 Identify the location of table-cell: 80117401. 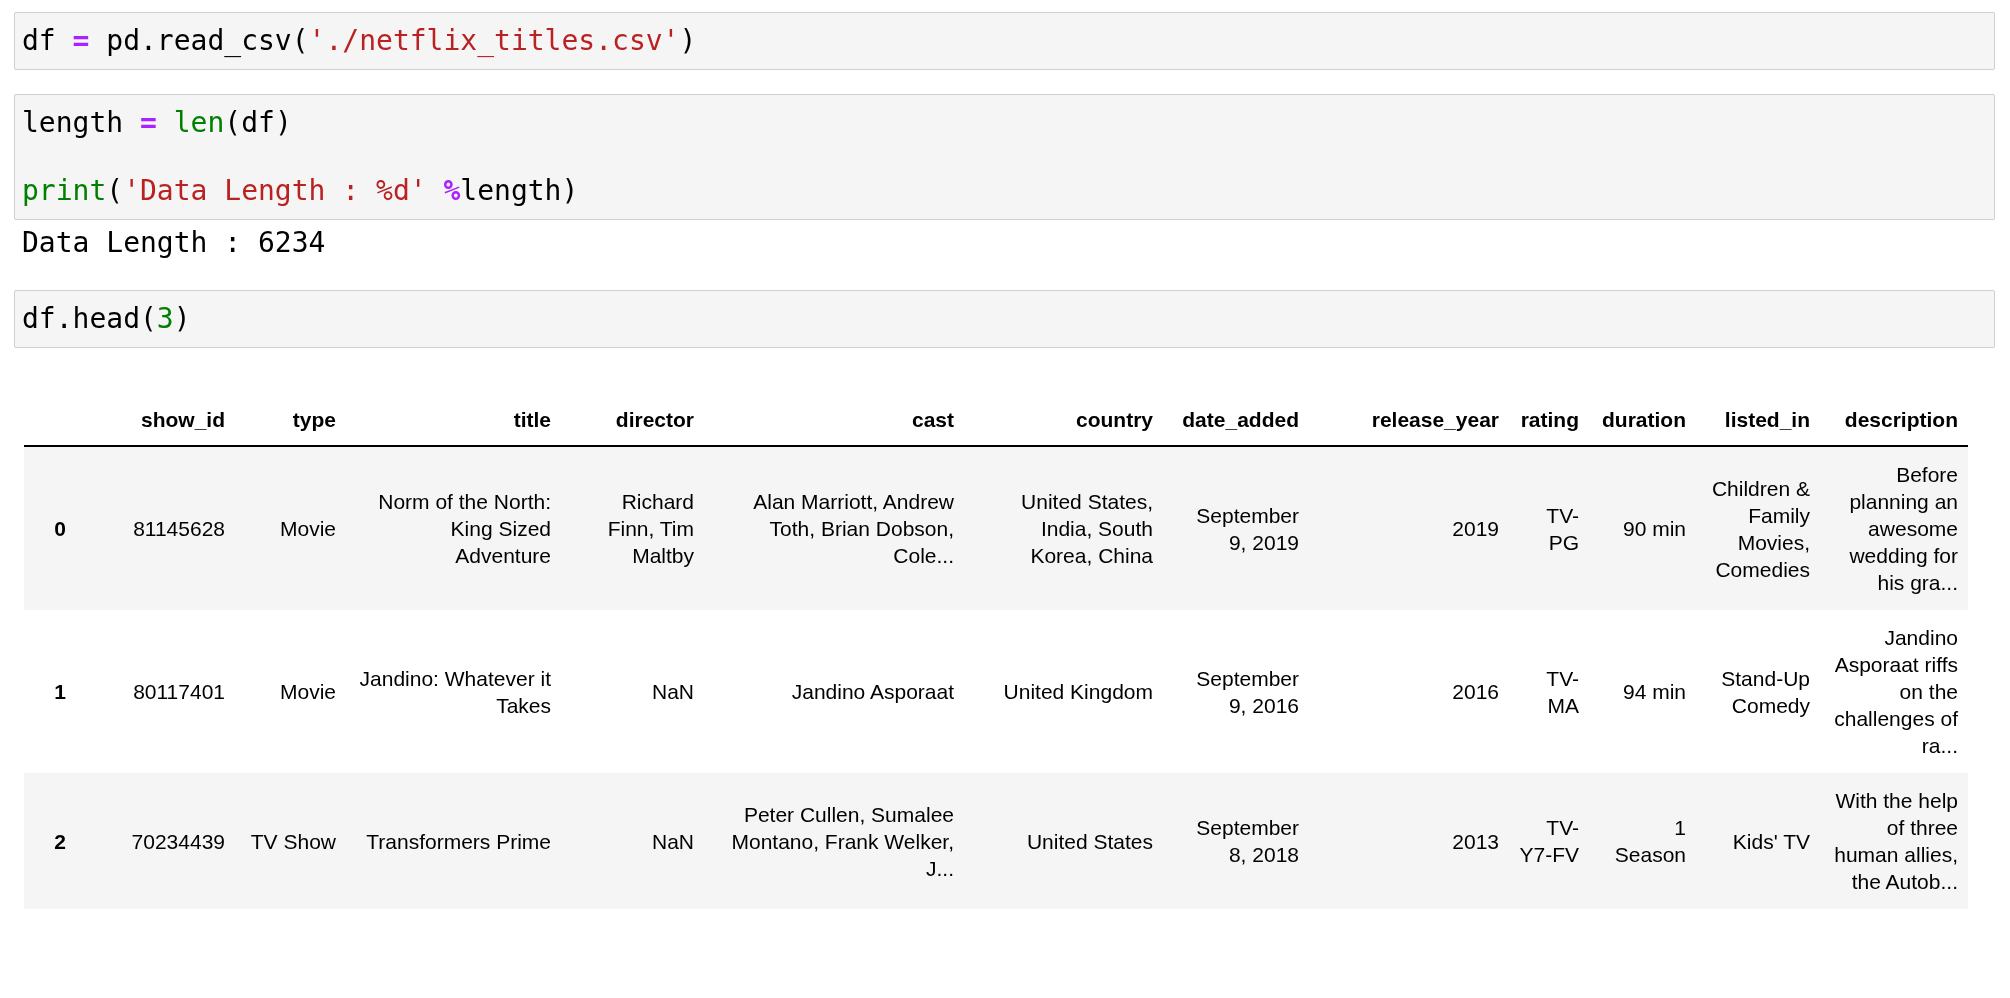
(152, 691).